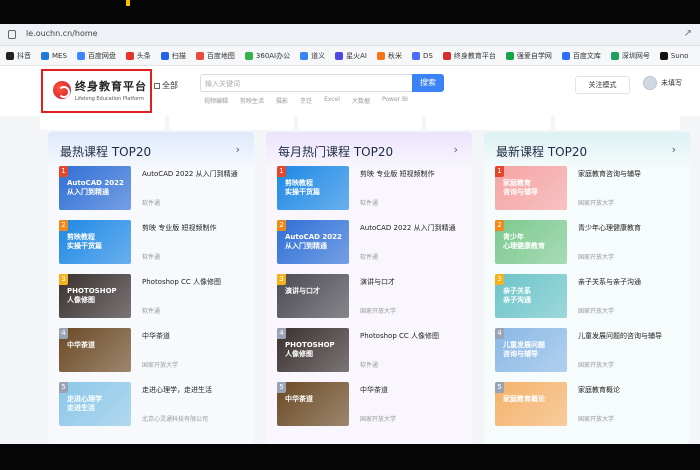 The height and width of the screenshot is (470, 700). What do you see at coordinates (18, 56) in the screenshot?
I see `bookmark-item: 抖音` at bounding box center [18, 56].